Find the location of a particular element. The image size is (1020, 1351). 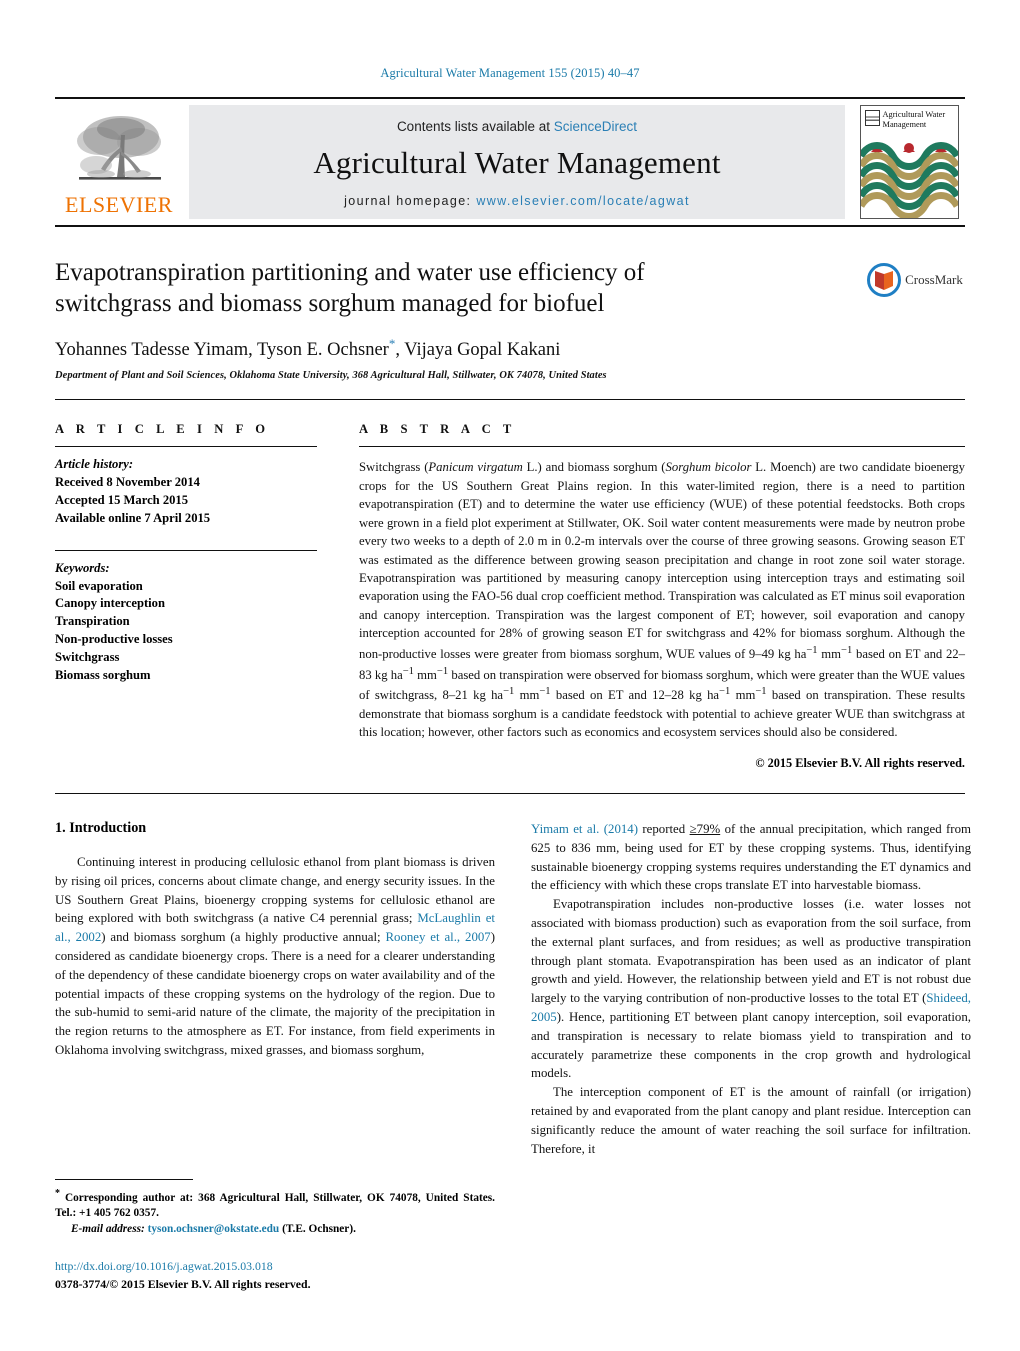

cover-journal-title: Agricultural Water Management is located at coordinates (914, 119).